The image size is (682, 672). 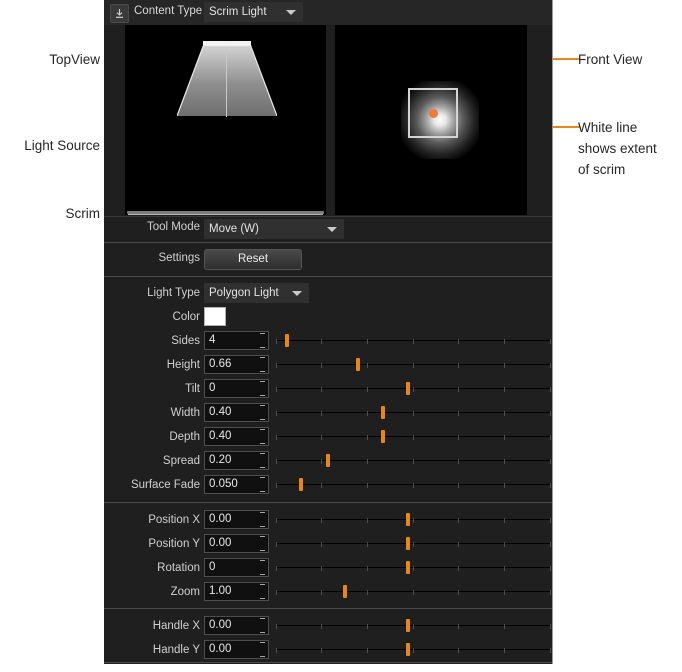 I want to click on slider-handle-handle-y, so click(x=407, y=649).